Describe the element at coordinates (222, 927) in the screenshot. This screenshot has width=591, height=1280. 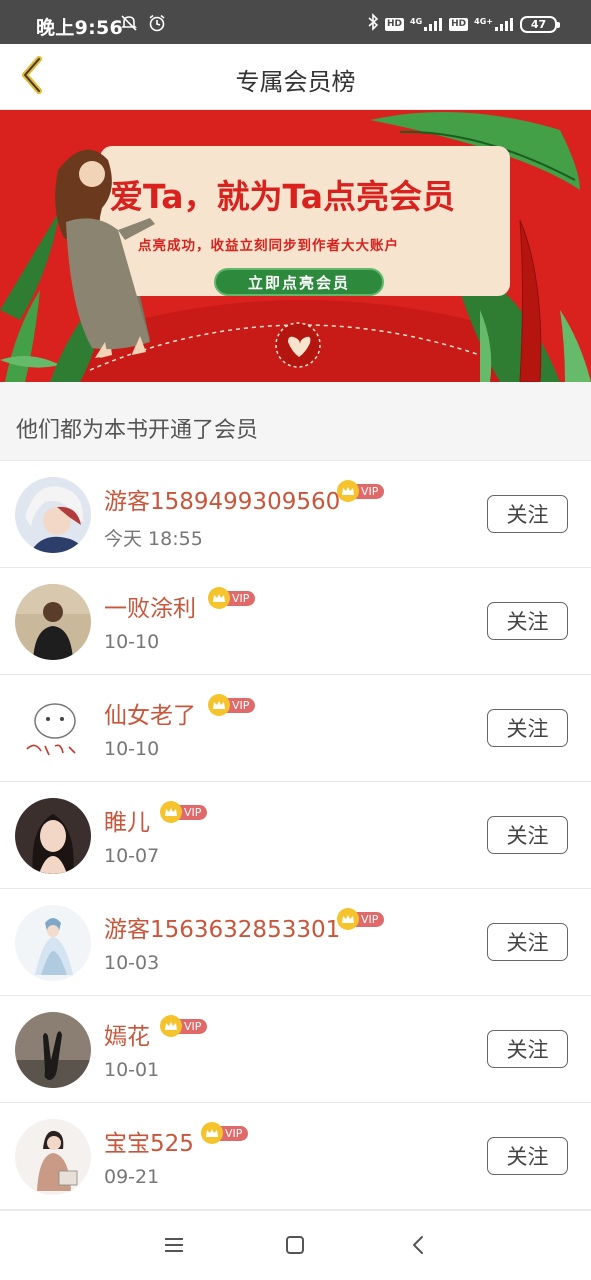
I see `member-name: 游客1563632853301` at that location.